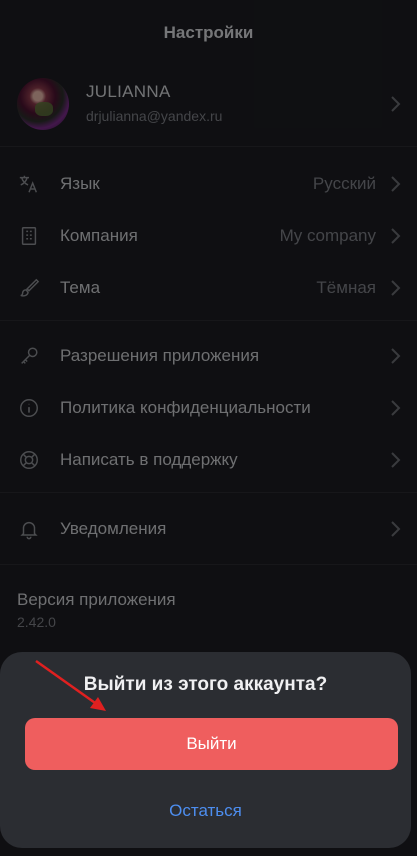 The height and width of the screenshot is (856, 417). Describe the element at coordinates (211, 744) in the screenshot. I see `logout-button: Выйти` at that location.